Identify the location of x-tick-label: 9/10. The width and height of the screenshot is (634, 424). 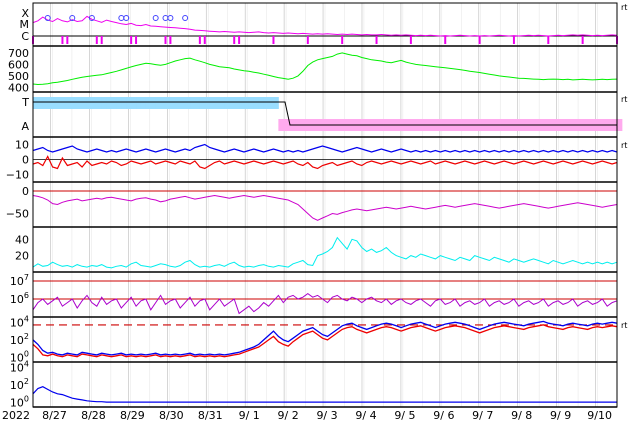
(599, 415).